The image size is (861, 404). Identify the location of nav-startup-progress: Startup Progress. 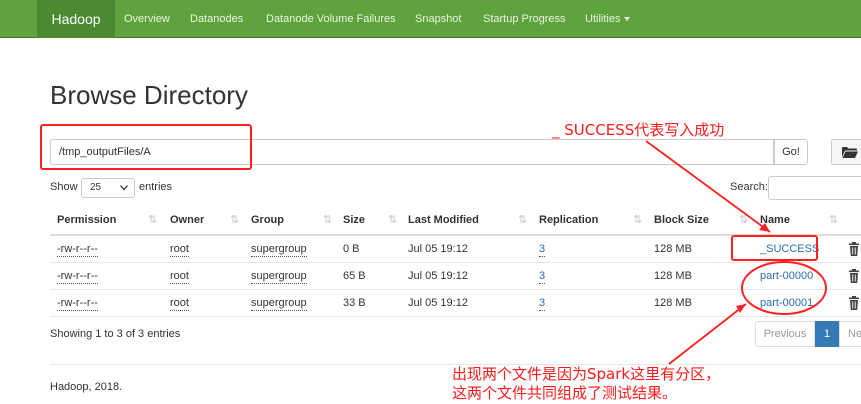
(524, 19).